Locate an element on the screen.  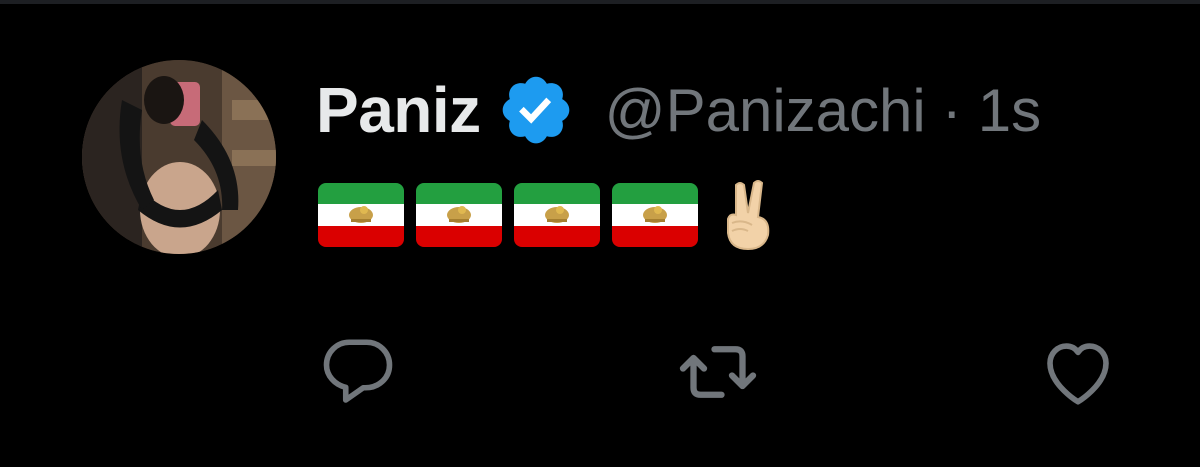
user-handle: @Panizachi is located at coordinates (765, 110).